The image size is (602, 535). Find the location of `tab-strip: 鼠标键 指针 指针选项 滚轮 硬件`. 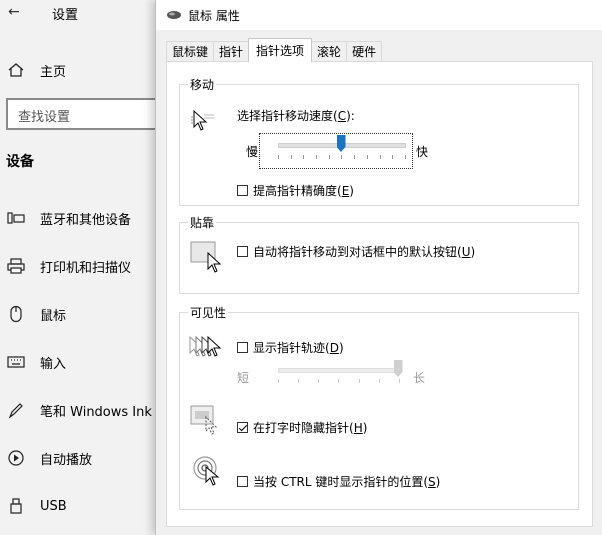

tab-strip: 鼠标键 指针 指针选项 滚轮 硬件 is located at coordinates (274, 50).